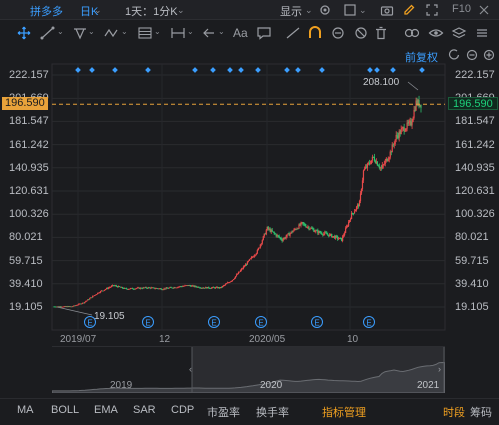 Image resolution: width=499 pixels, height=425 pixels. What do you see at coordinates (121, 385) in the screenshot?
I see `navigator-year-label: 2019` at bounding box center [121, 385].